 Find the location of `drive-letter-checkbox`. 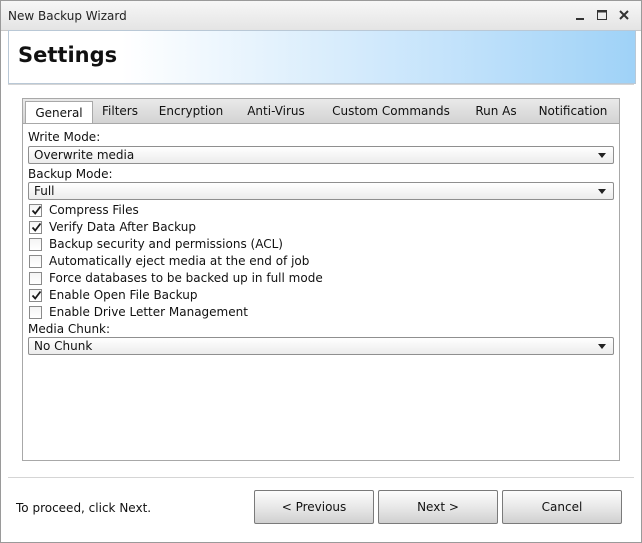

drive-letter-checkbox is located at coordinates (35, 312).